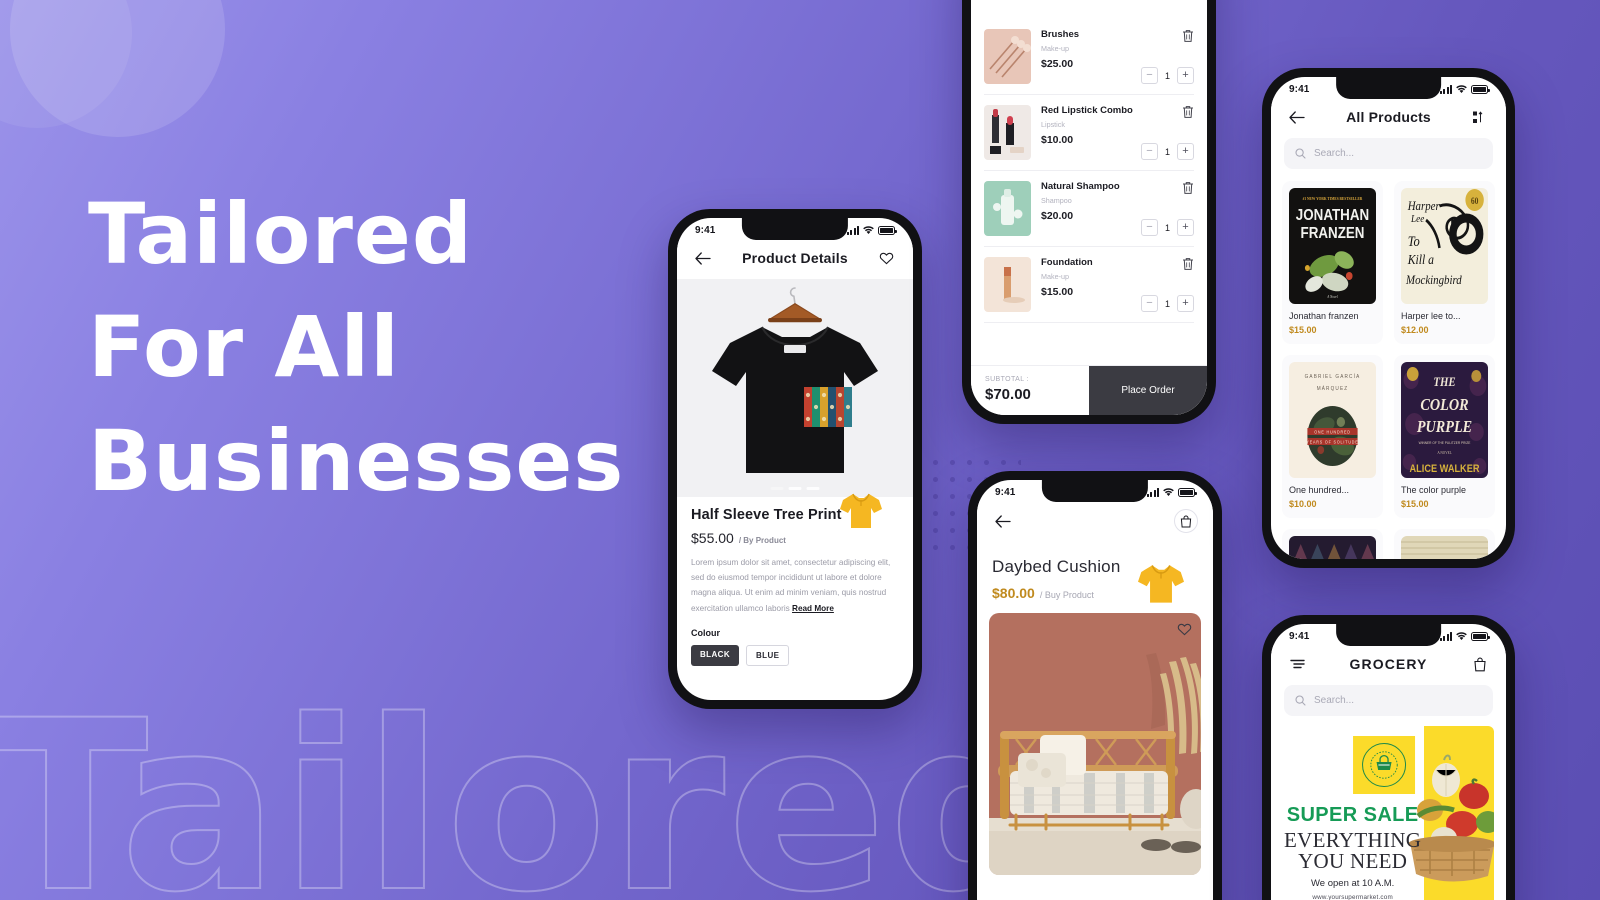  I want to click on hanger-icon, so click(795, 305).